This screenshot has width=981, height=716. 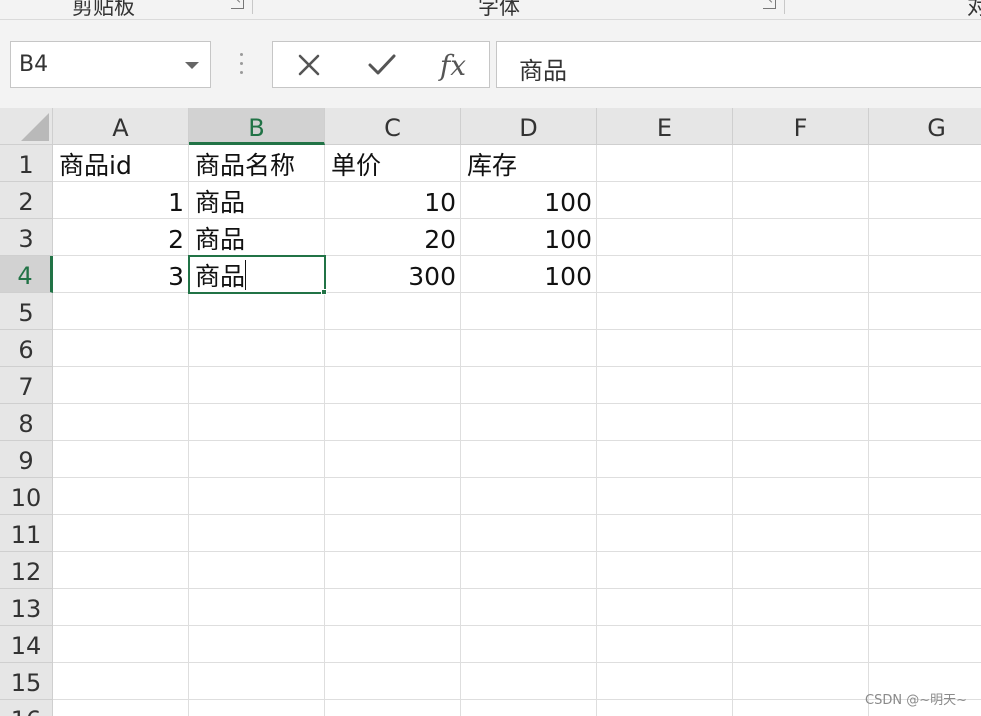 I want to click on cell-value: 商品名称, so click(x=245, y=165).